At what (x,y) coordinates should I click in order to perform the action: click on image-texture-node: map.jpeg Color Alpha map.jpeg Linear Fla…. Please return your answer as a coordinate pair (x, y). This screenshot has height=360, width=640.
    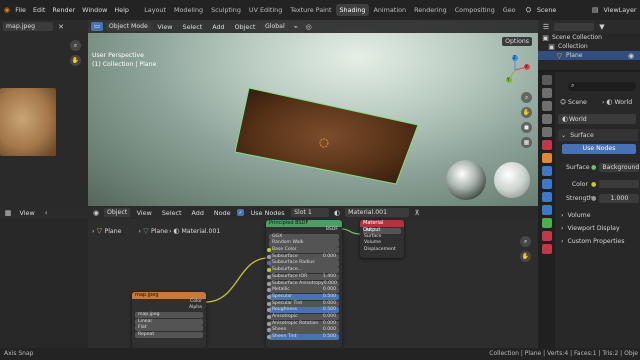
    Looking at the image, I should click on (169, 320).